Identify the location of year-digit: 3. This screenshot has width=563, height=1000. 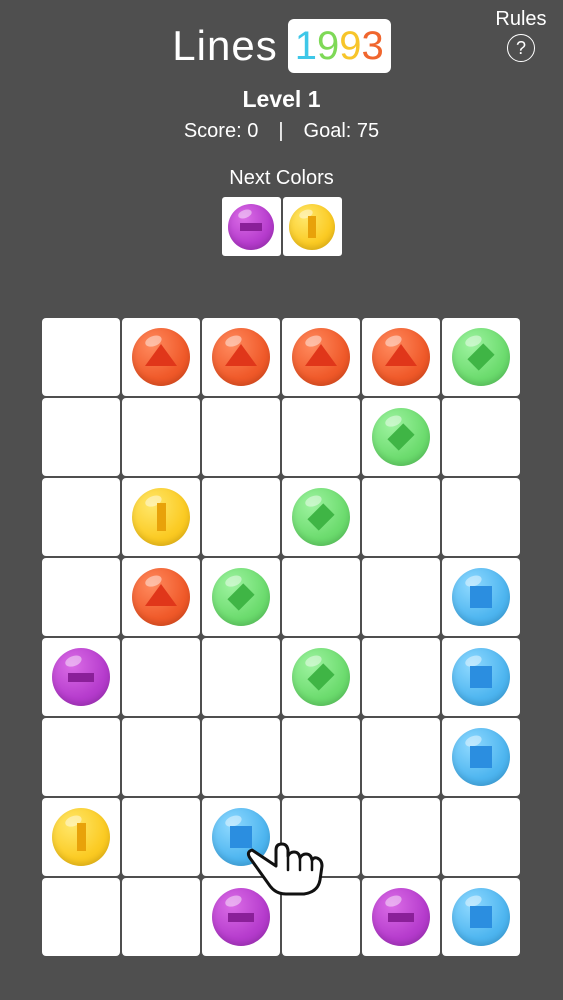
(372, 46).